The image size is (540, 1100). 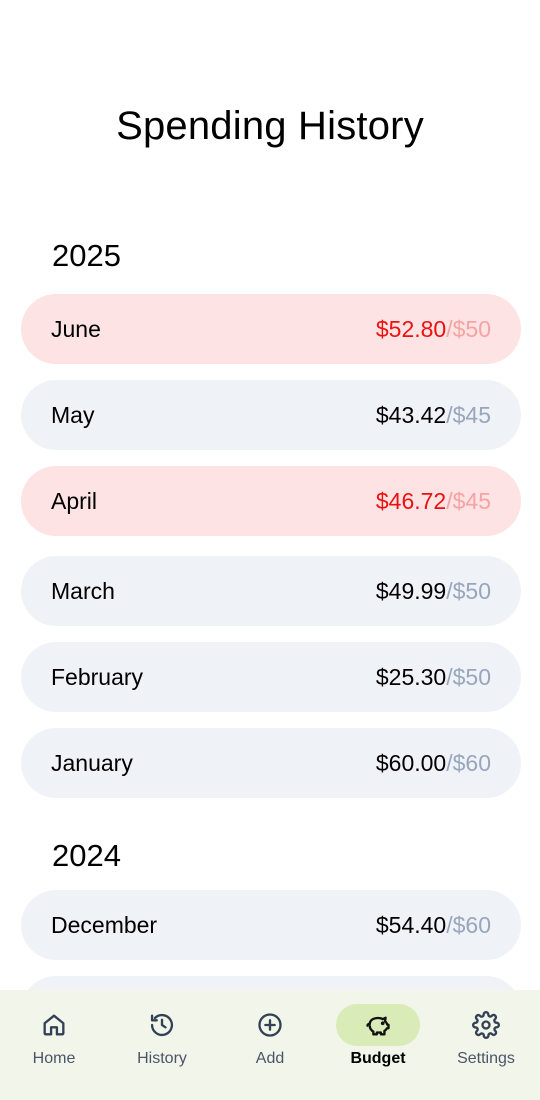 I want to click on year-heading-2025: 2025, so click(x=86, y=255).